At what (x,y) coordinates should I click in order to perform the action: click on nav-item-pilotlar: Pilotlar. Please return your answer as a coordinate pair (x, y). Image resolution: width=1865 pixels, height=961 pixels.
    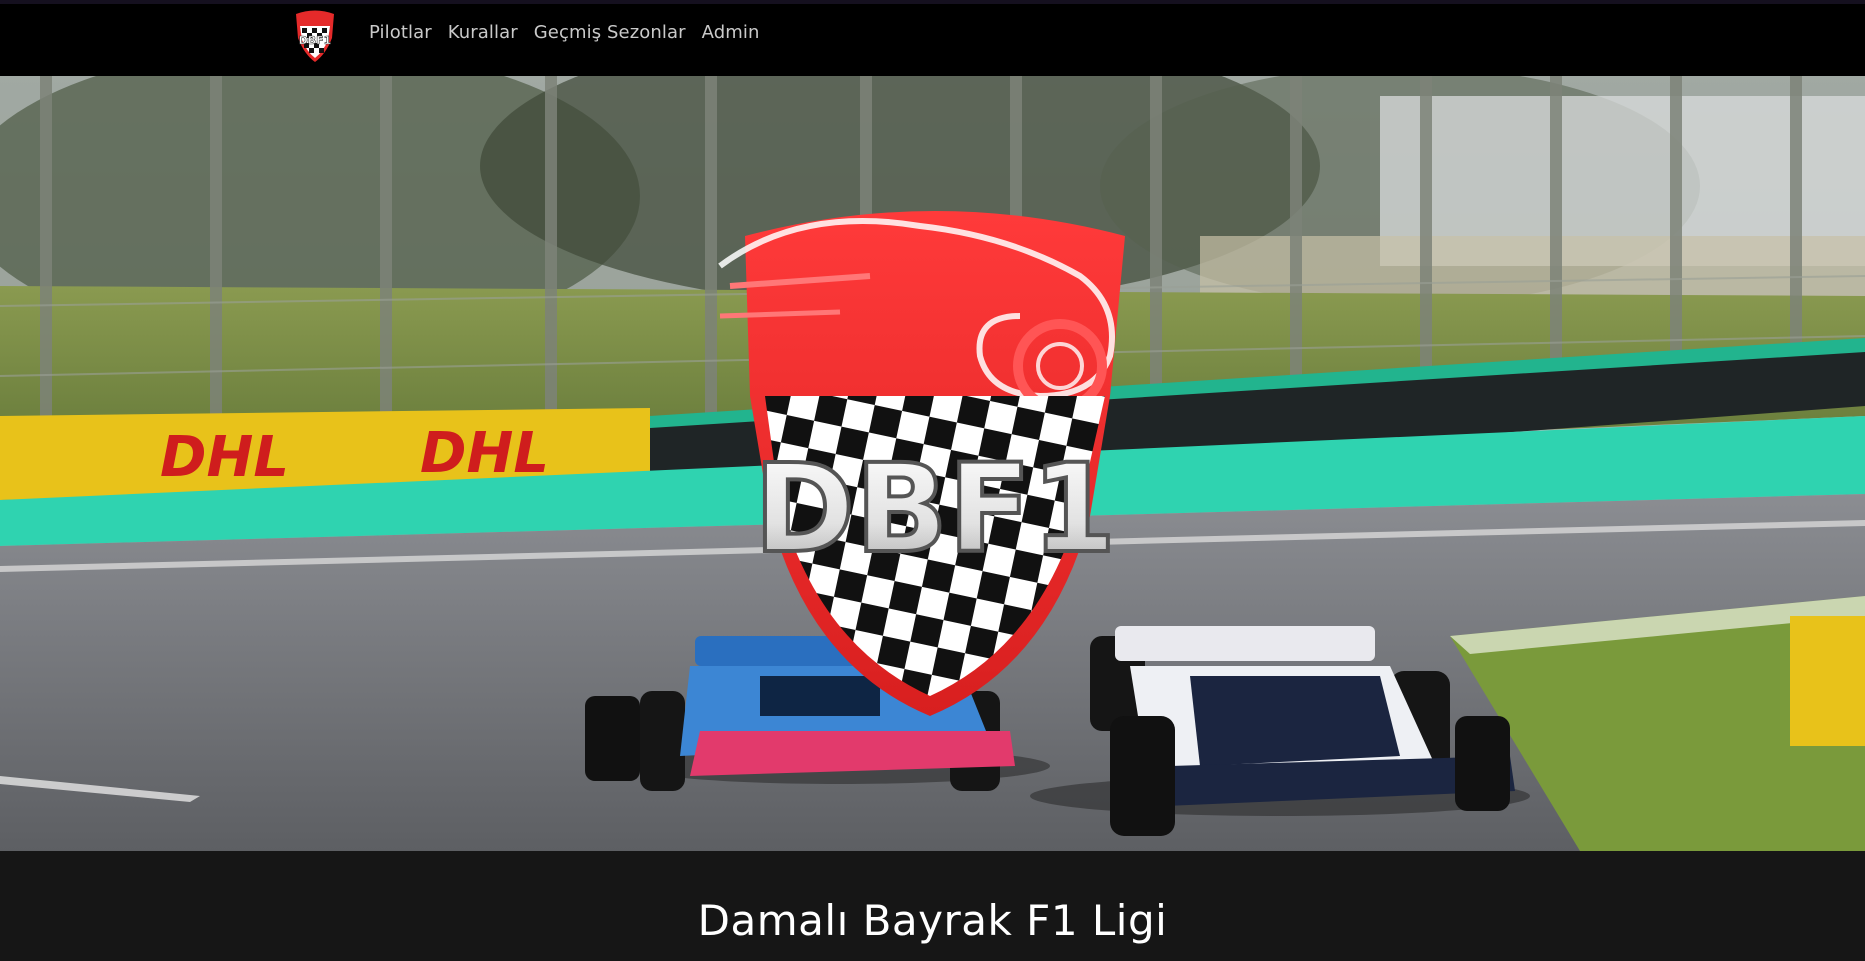
    Looking at the image, I should click on (400, 32).